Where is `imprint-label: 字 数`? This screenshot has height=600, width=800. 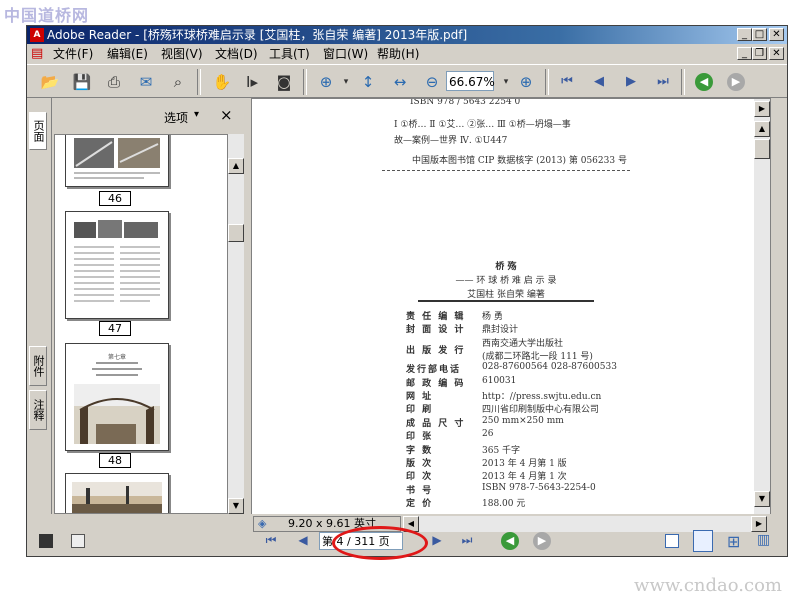
imprint-label: 字 数 is located at coordinates (420, 450).